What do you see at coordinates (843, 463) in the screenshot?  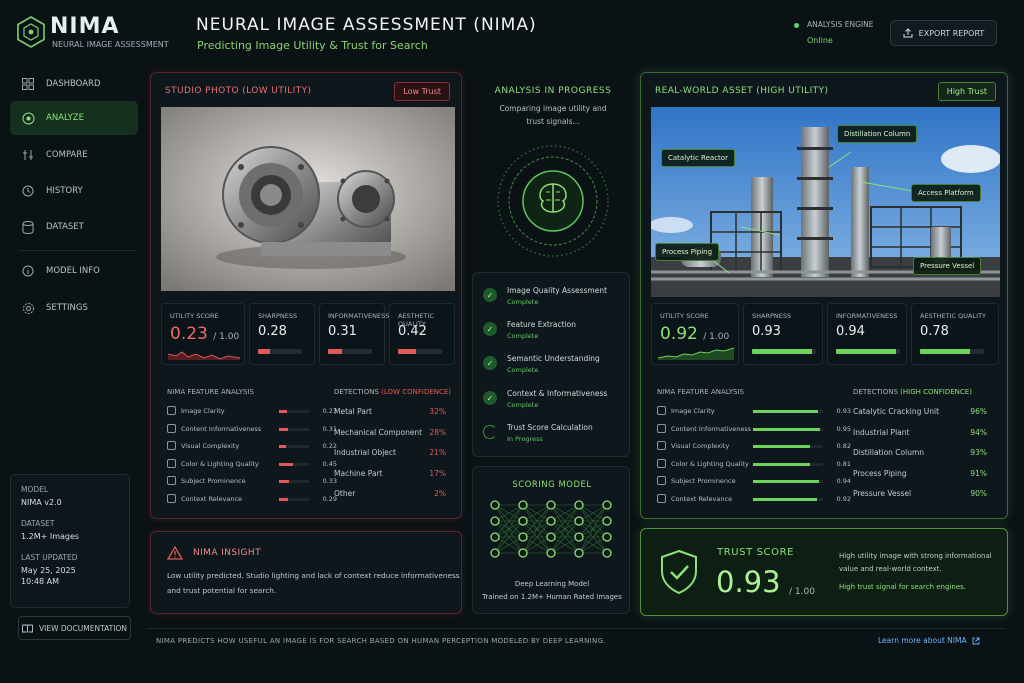 I see `feature-value: 0.81` at bounding box center [843, 463].